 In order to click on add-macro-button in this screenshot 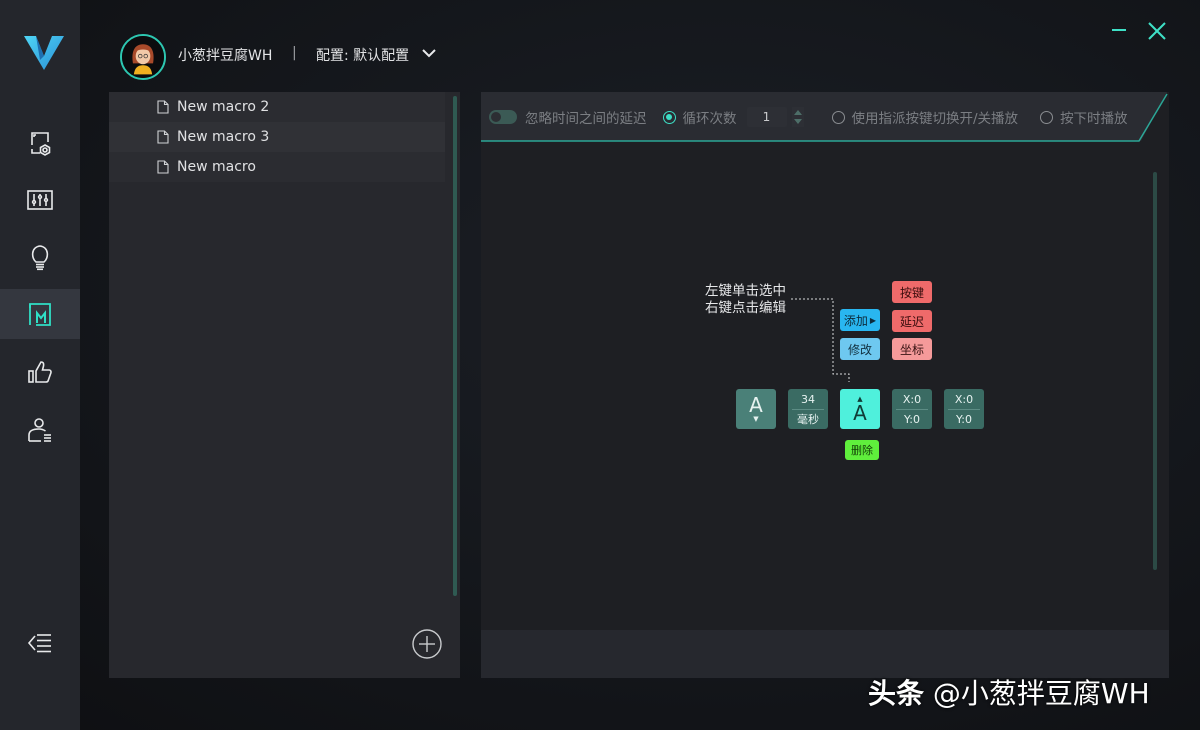, I will do `click(427, 644)`.